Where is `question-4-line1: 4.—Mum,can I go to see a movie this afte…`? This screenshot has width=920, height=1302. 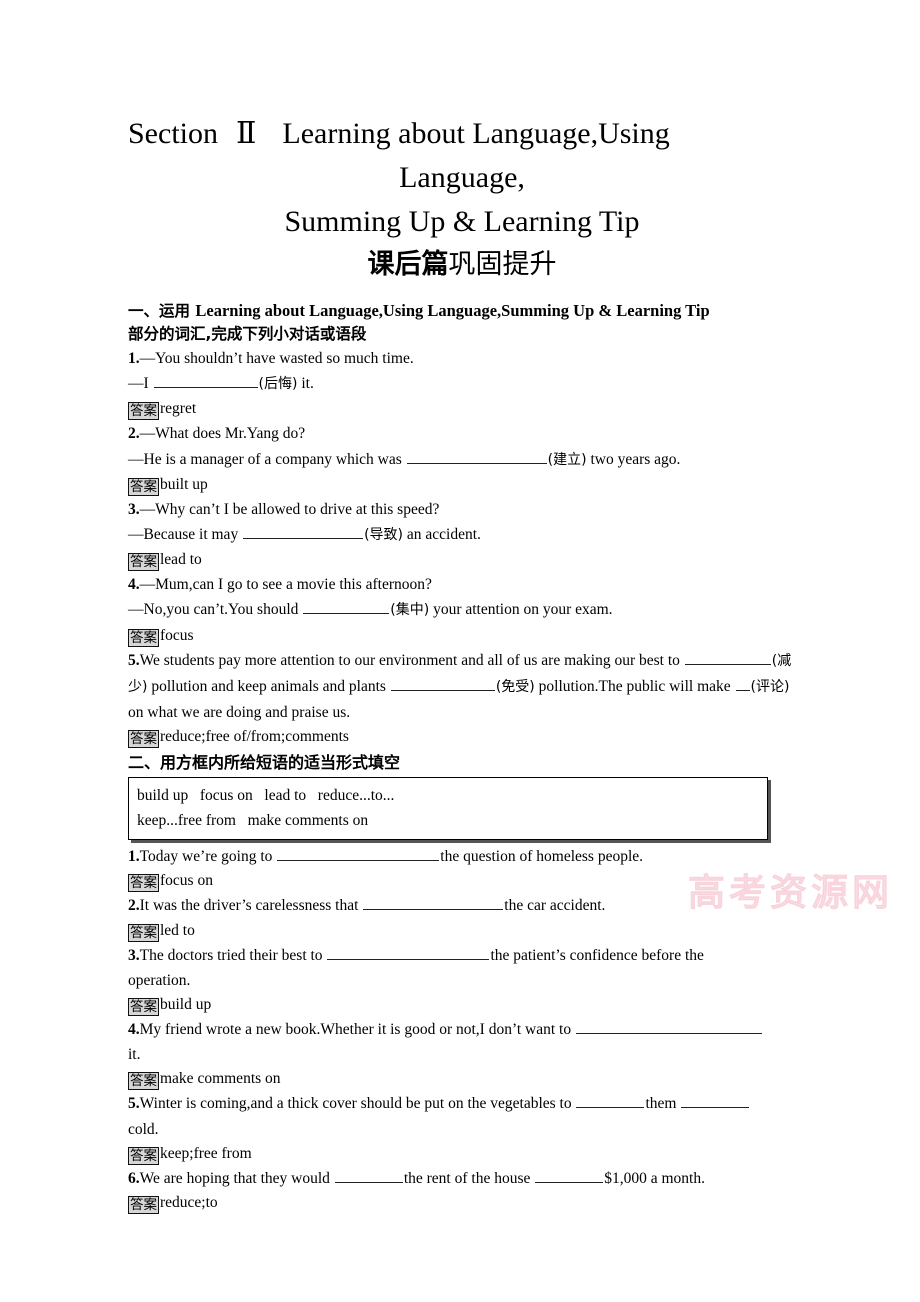 question-4-line1: 4.—Mum,can I go to see a movie this afte… is located at coordinates (464, 584).